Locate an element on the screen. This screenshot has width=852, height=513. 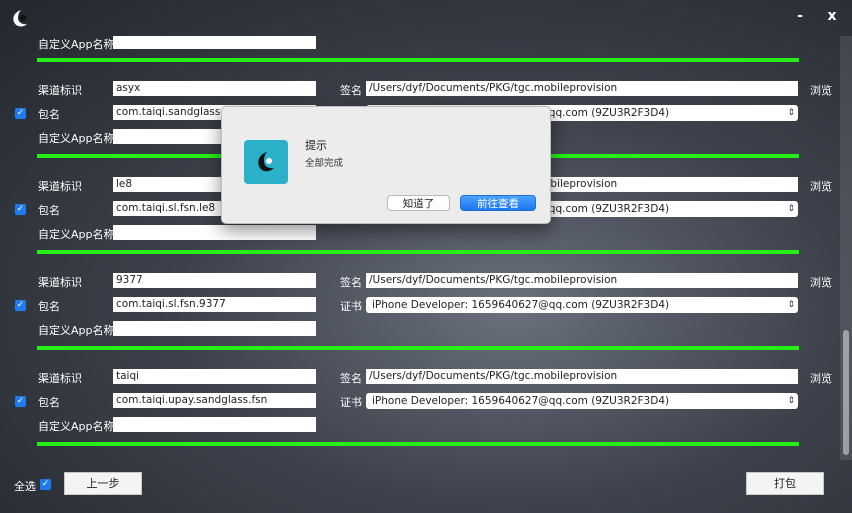
app-icon is located at coordinates (266, 162).